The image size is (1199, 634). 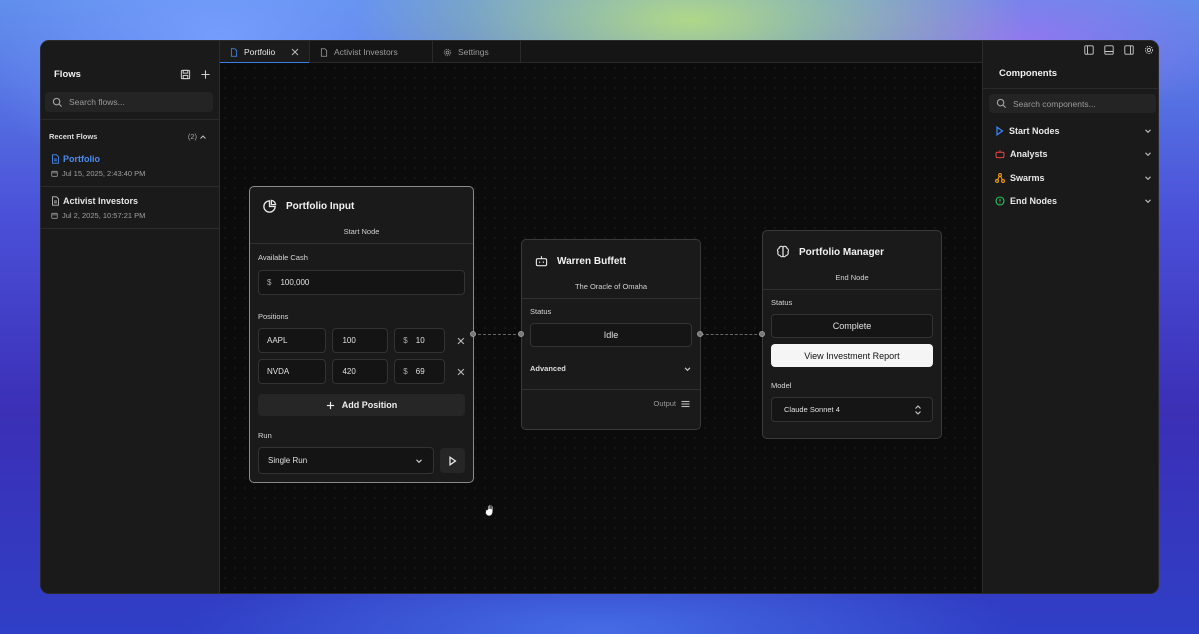 I want to click on ticker-input: AAPL, so click(x=292, y=340).